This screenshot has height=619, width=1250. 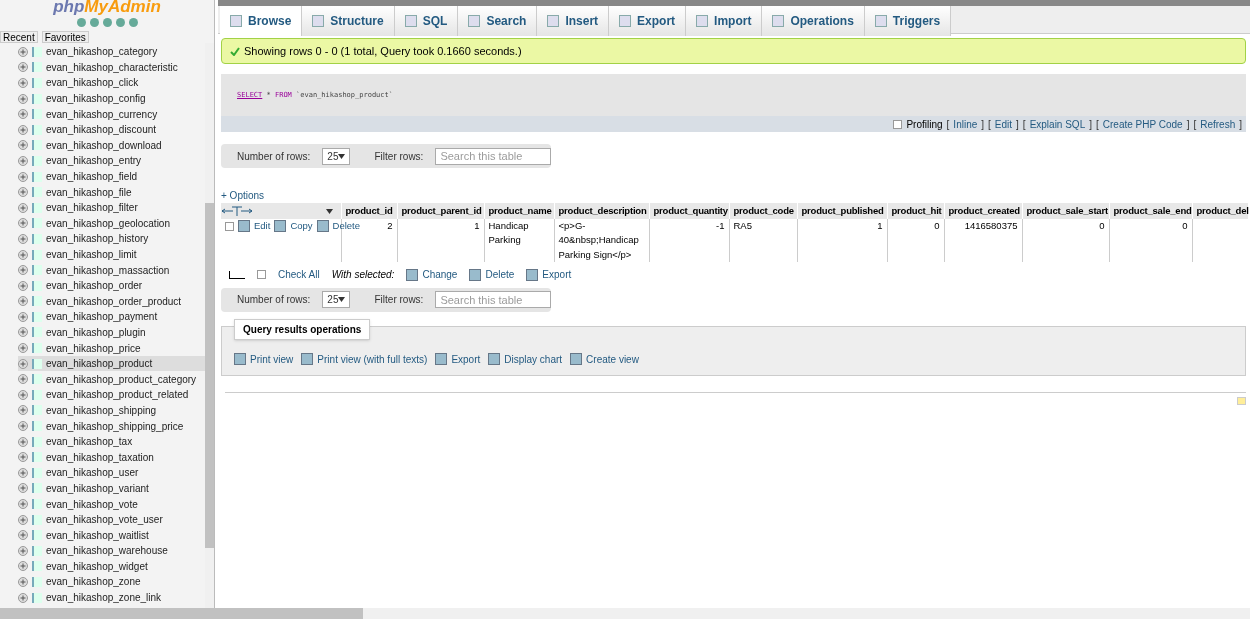 What do you see at coordinates (625, 613) in the screenshot?
I see `horizontal-scrollbar` at bounding box center [625, 613].